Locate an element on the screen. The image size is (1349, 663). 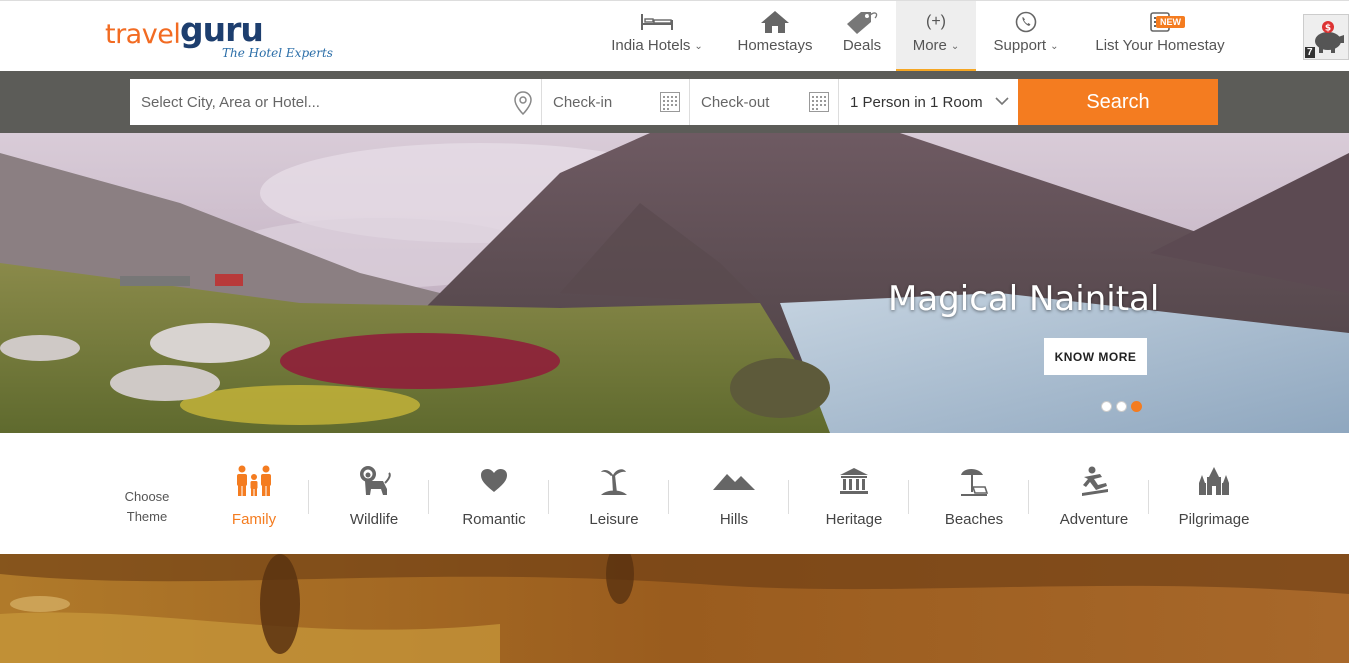
temple-icon is located at coordinates (1214, 481).